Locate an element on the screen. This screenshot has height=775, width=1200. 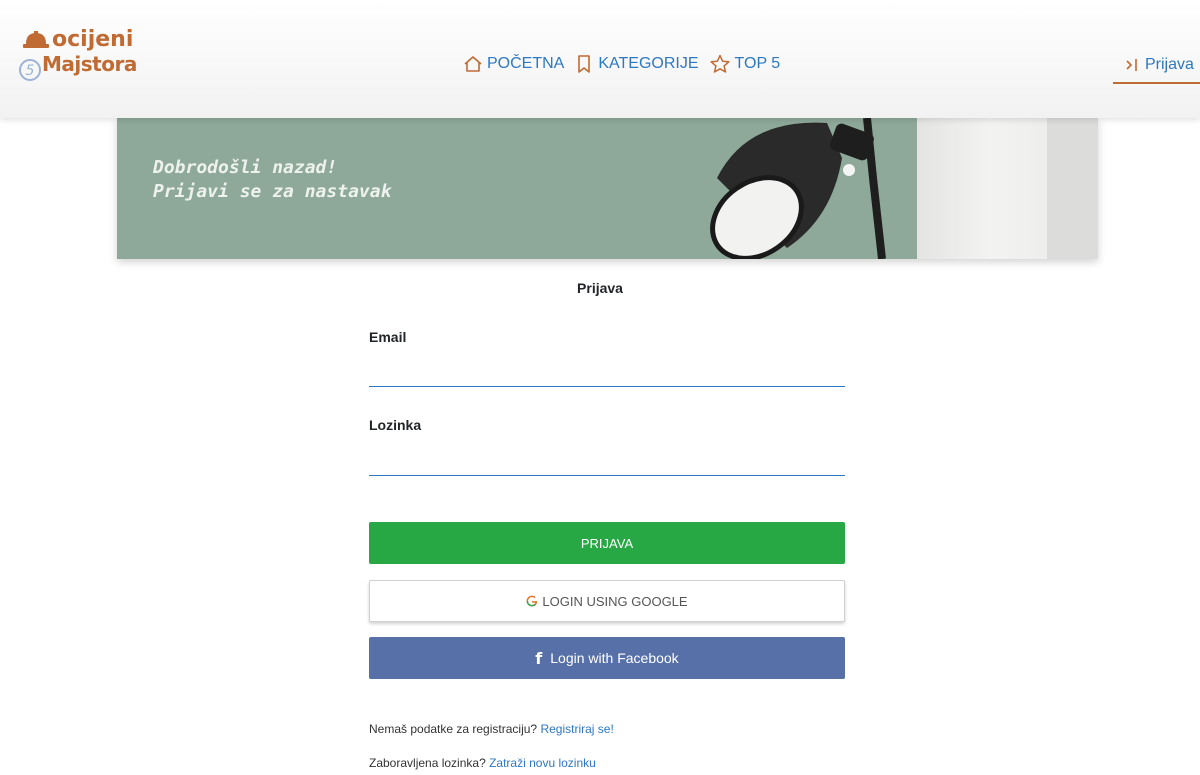
welcome-banner: Dobrodošli nazad! Prijavi se za nastavak is located at coordinates (607, 188).